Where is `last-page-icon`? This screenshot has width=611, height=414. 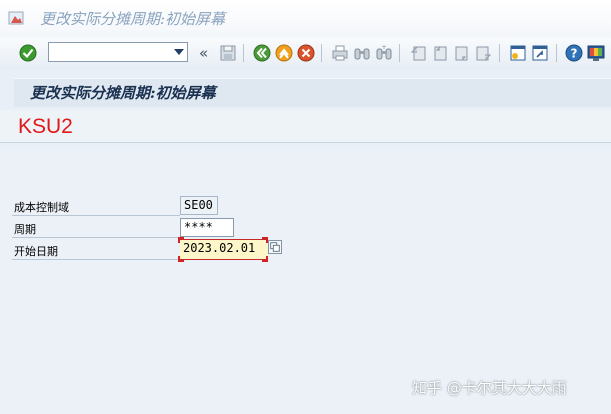 last-page-icon is located at coordinates (484, 53).